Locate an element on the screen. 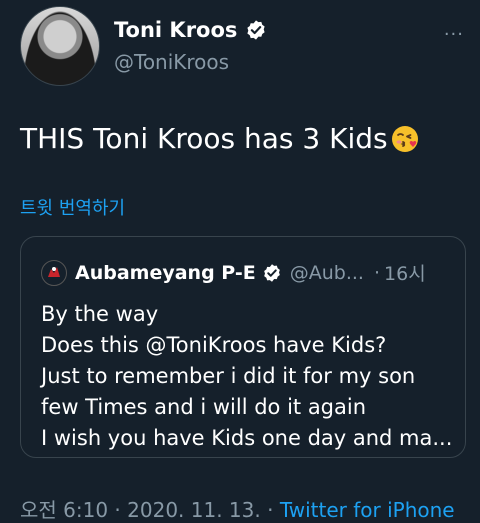 This screenshot has width=480, height=523. quoted-tweet-header: Aubameyang P-E @Aub... · 16시 is located at coordinates (233, 272).